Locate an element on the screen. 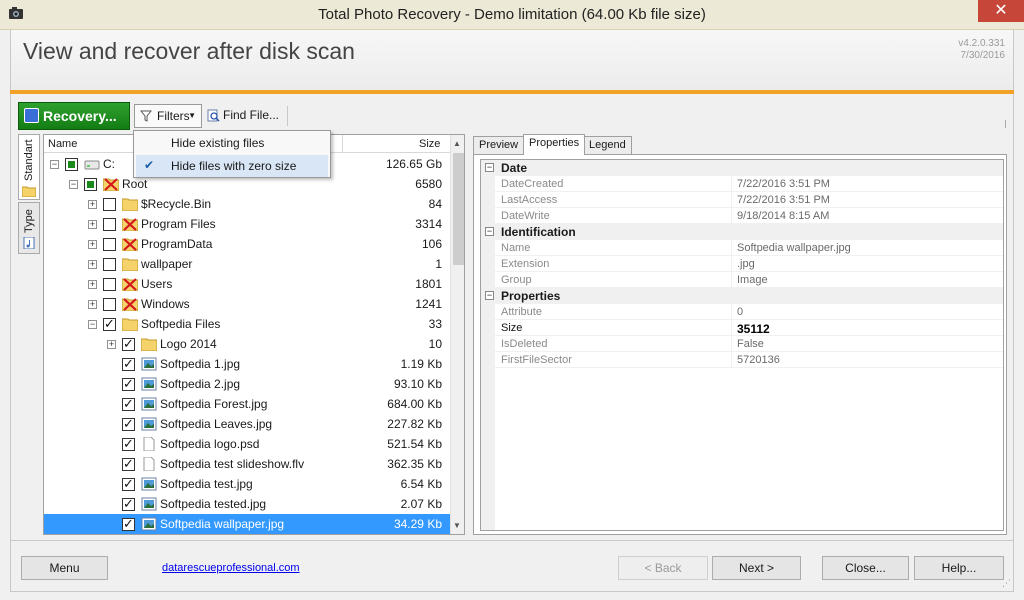 This screenshot has height=600, width=1024. property-row: FirstFileSector 5720136 is located at coordinates (742, 360).